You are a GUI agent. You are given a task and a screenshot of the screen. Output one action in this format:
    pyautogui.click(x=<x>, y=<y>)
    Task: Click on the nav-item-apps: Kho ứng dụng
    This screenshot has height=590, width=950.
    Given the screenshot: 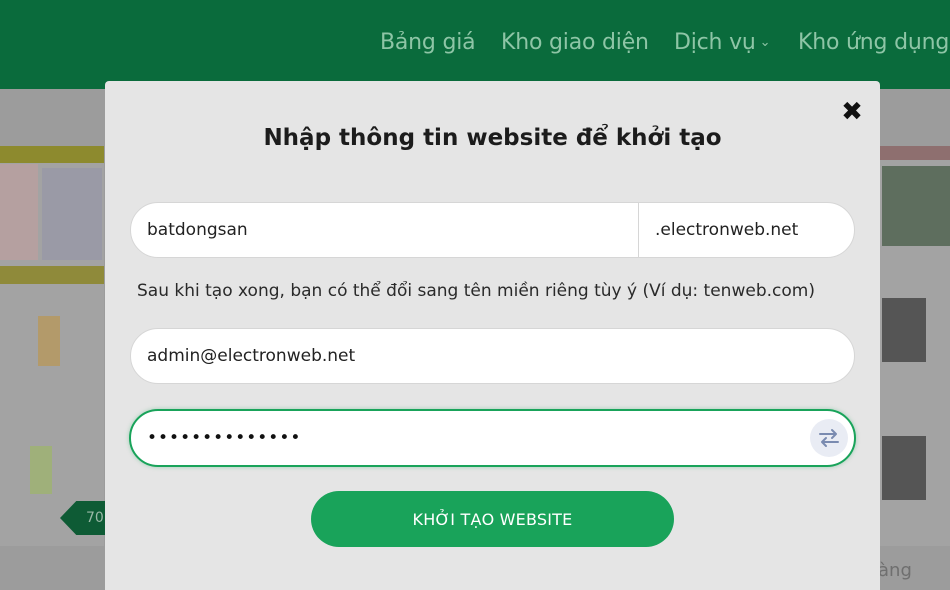 What is the action you would take?
    pyautogui.click(x=873, y=42)
    